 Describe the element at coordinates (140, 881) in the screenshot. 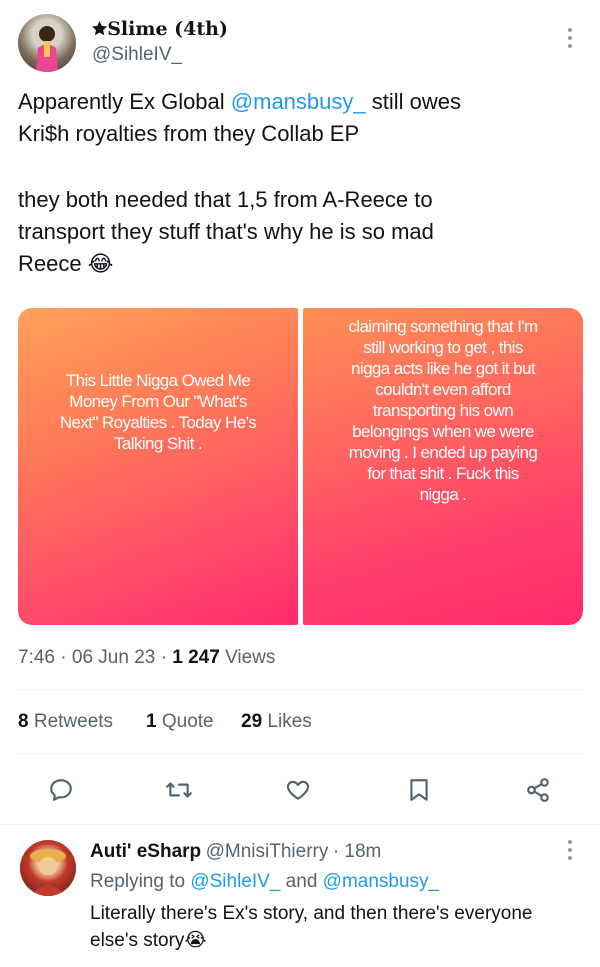

I see `replying-prefix: Replying to` at that location.